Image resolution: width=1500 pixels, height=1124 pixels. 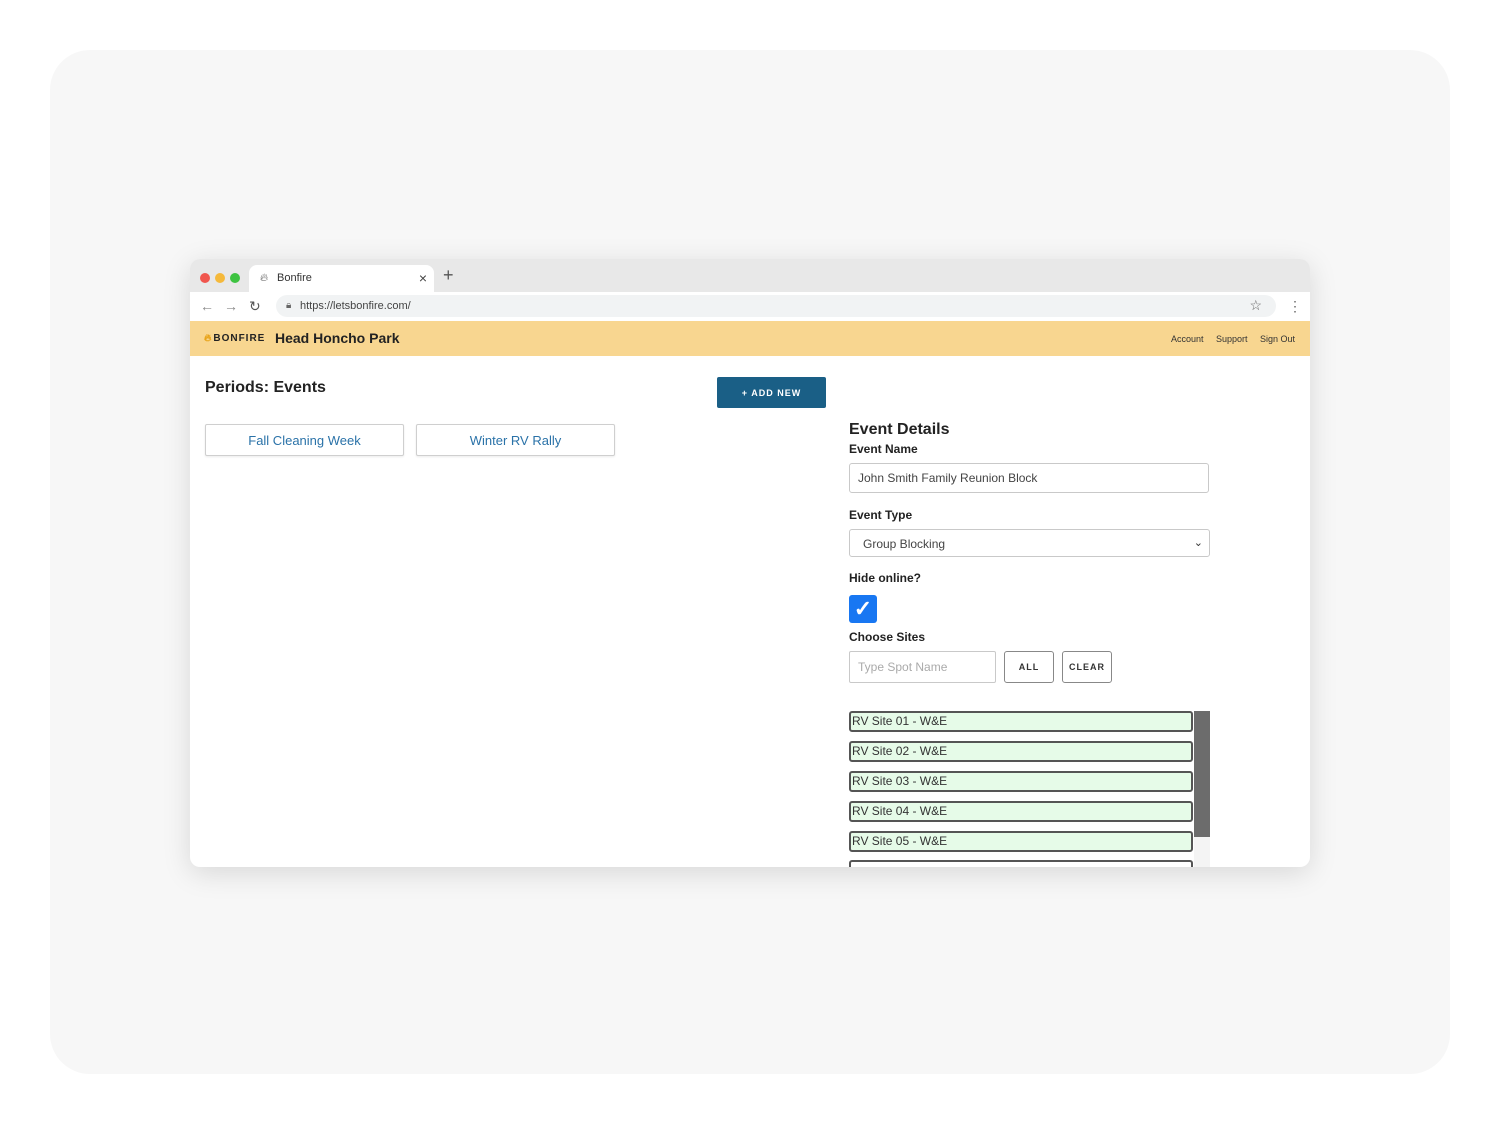 I want to click on reload-icon: ↻, so click(x=255, y=306).